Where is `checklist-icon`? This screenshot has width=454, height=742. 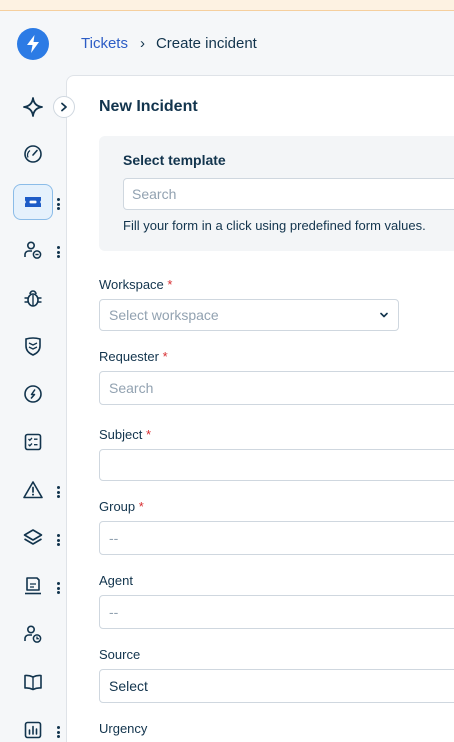 checklist-icon is located at coordinates (33, 442).